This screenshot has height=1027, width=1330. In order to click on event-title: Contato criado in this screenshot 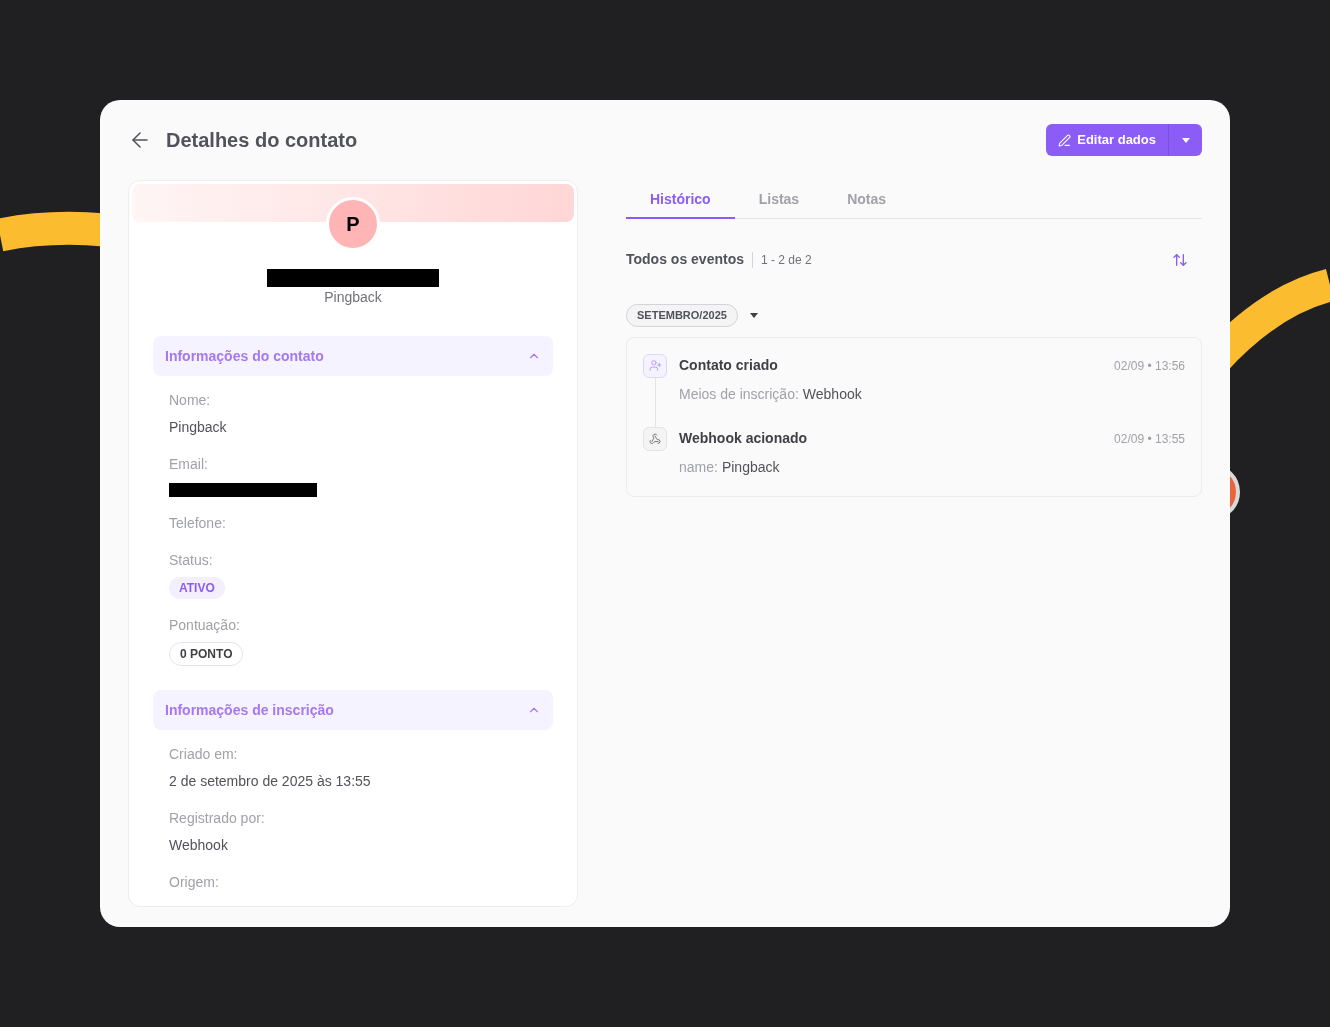, I will do `click(728, 365)`.